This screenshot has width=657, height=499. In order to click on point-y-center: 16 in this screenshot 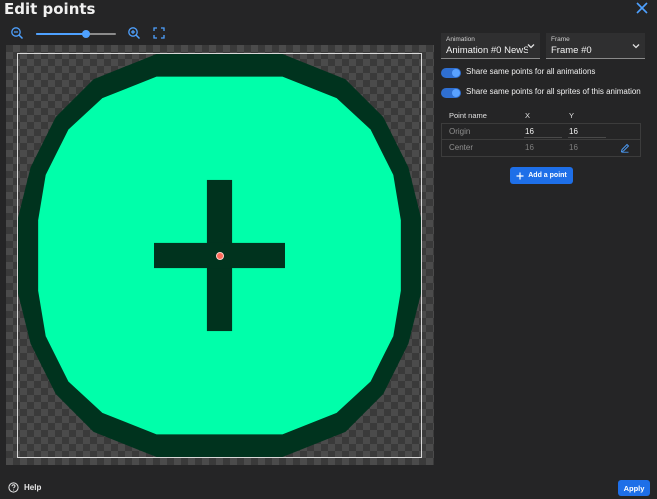, I will do `click(573, 147)`.